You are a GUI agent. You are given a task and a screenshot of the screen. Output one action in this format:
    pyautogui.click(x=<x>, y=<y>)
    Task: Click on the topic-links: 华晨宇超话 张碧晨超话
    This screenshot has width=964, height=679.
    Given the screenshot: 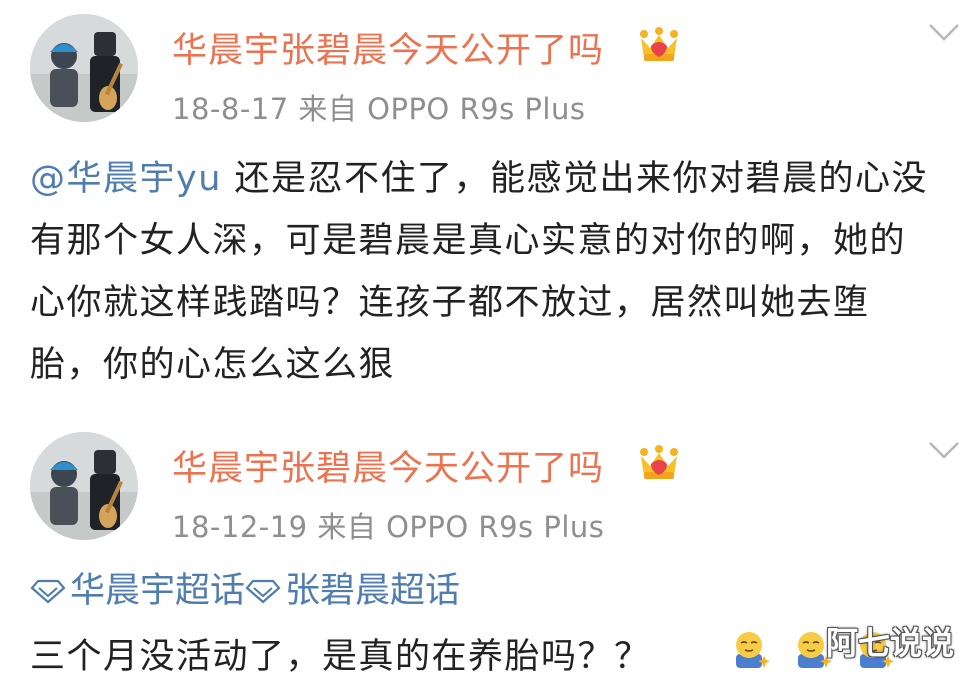 What is the action you would take?
    pyautogui.click(x=245, y=592)
    